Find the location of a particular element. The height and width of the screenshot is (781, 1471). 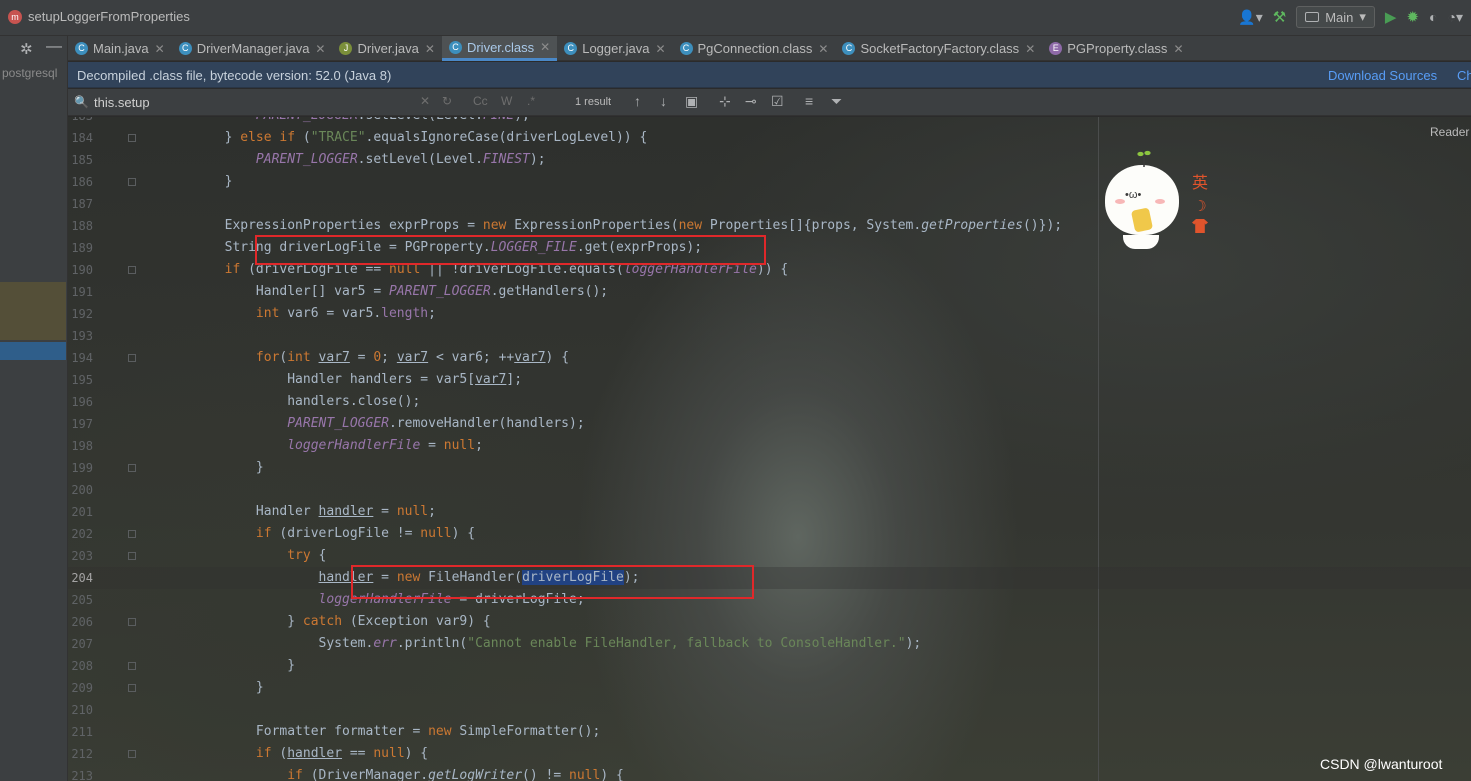

ime-toolbar: 英 ☽ is located at coordinates (1200, 201).